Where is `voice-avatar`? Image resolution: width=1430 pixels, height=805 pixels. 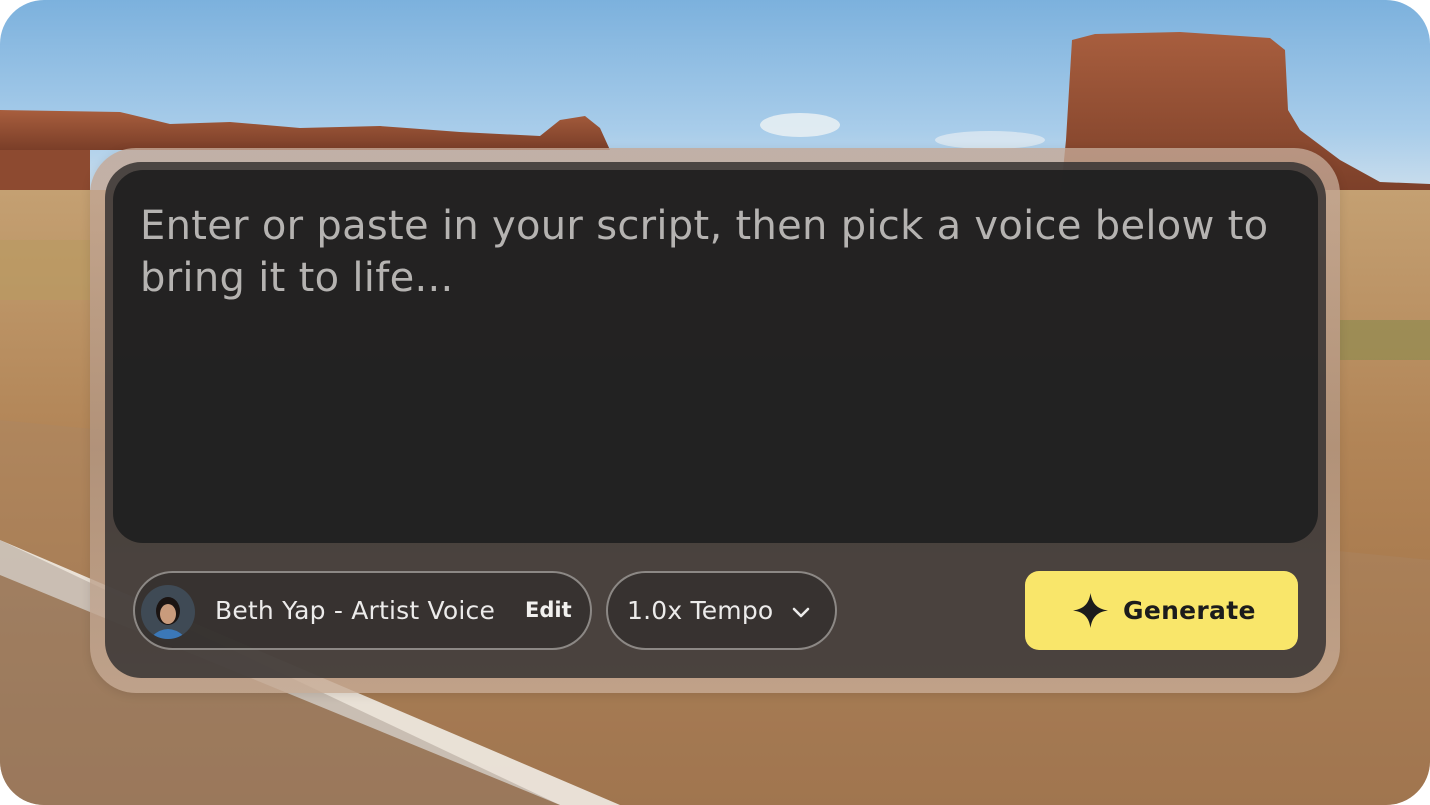 voice-avatar is located at coordinates (168, 612).